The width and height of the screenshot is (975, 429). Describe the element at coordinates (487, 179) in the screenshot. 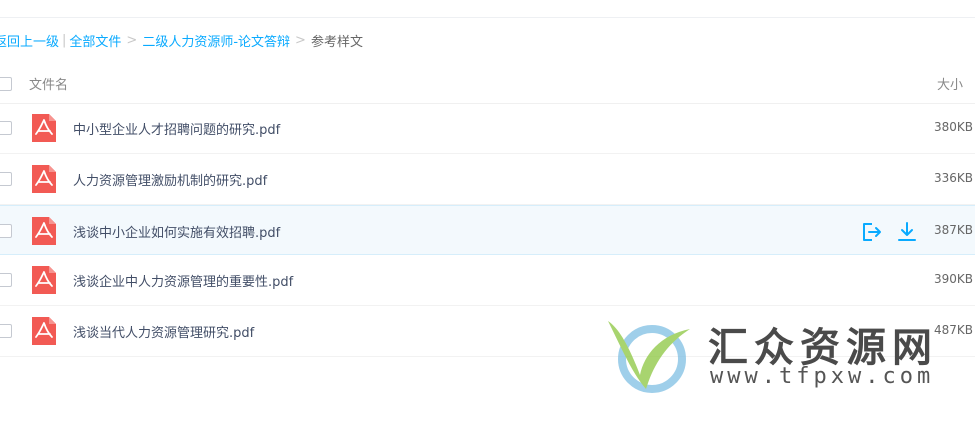

I see `file-row: 人力资源管理激励机制的研究.pdf 336KB` at that location.